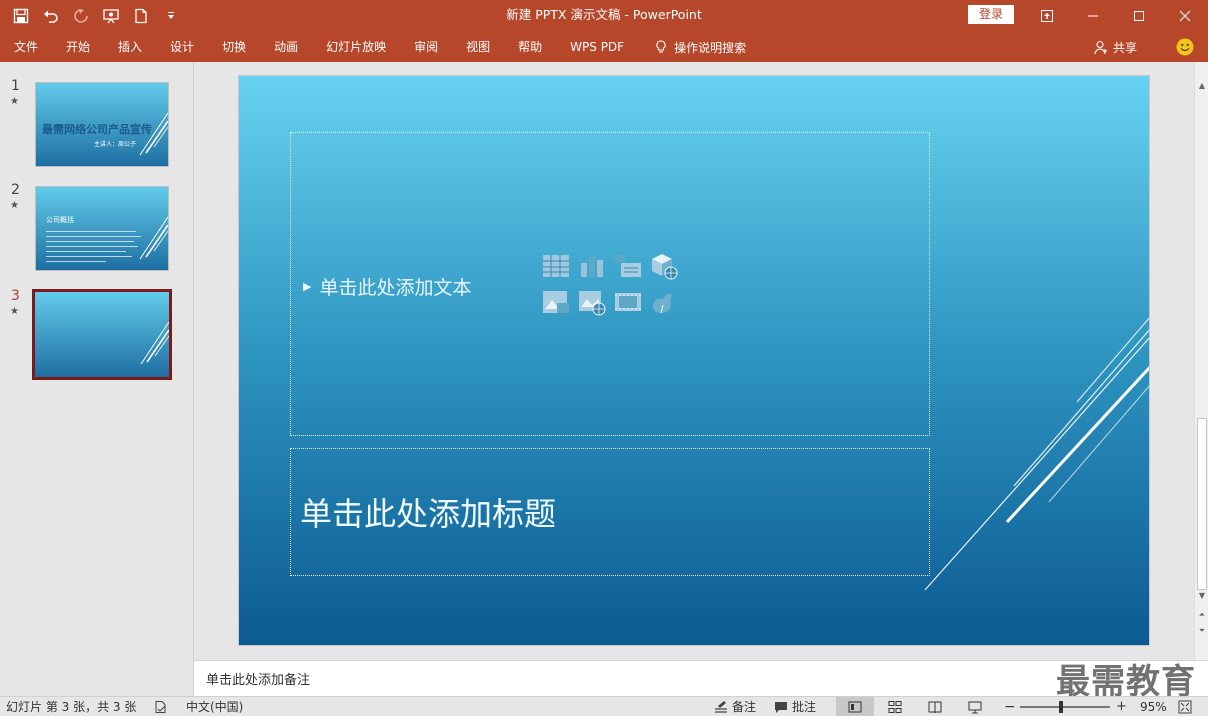 This screenshot has height=716, width=1208. Describe the element at coordinates (21, 16) in the screenshot. I see `save-icon` at that location.